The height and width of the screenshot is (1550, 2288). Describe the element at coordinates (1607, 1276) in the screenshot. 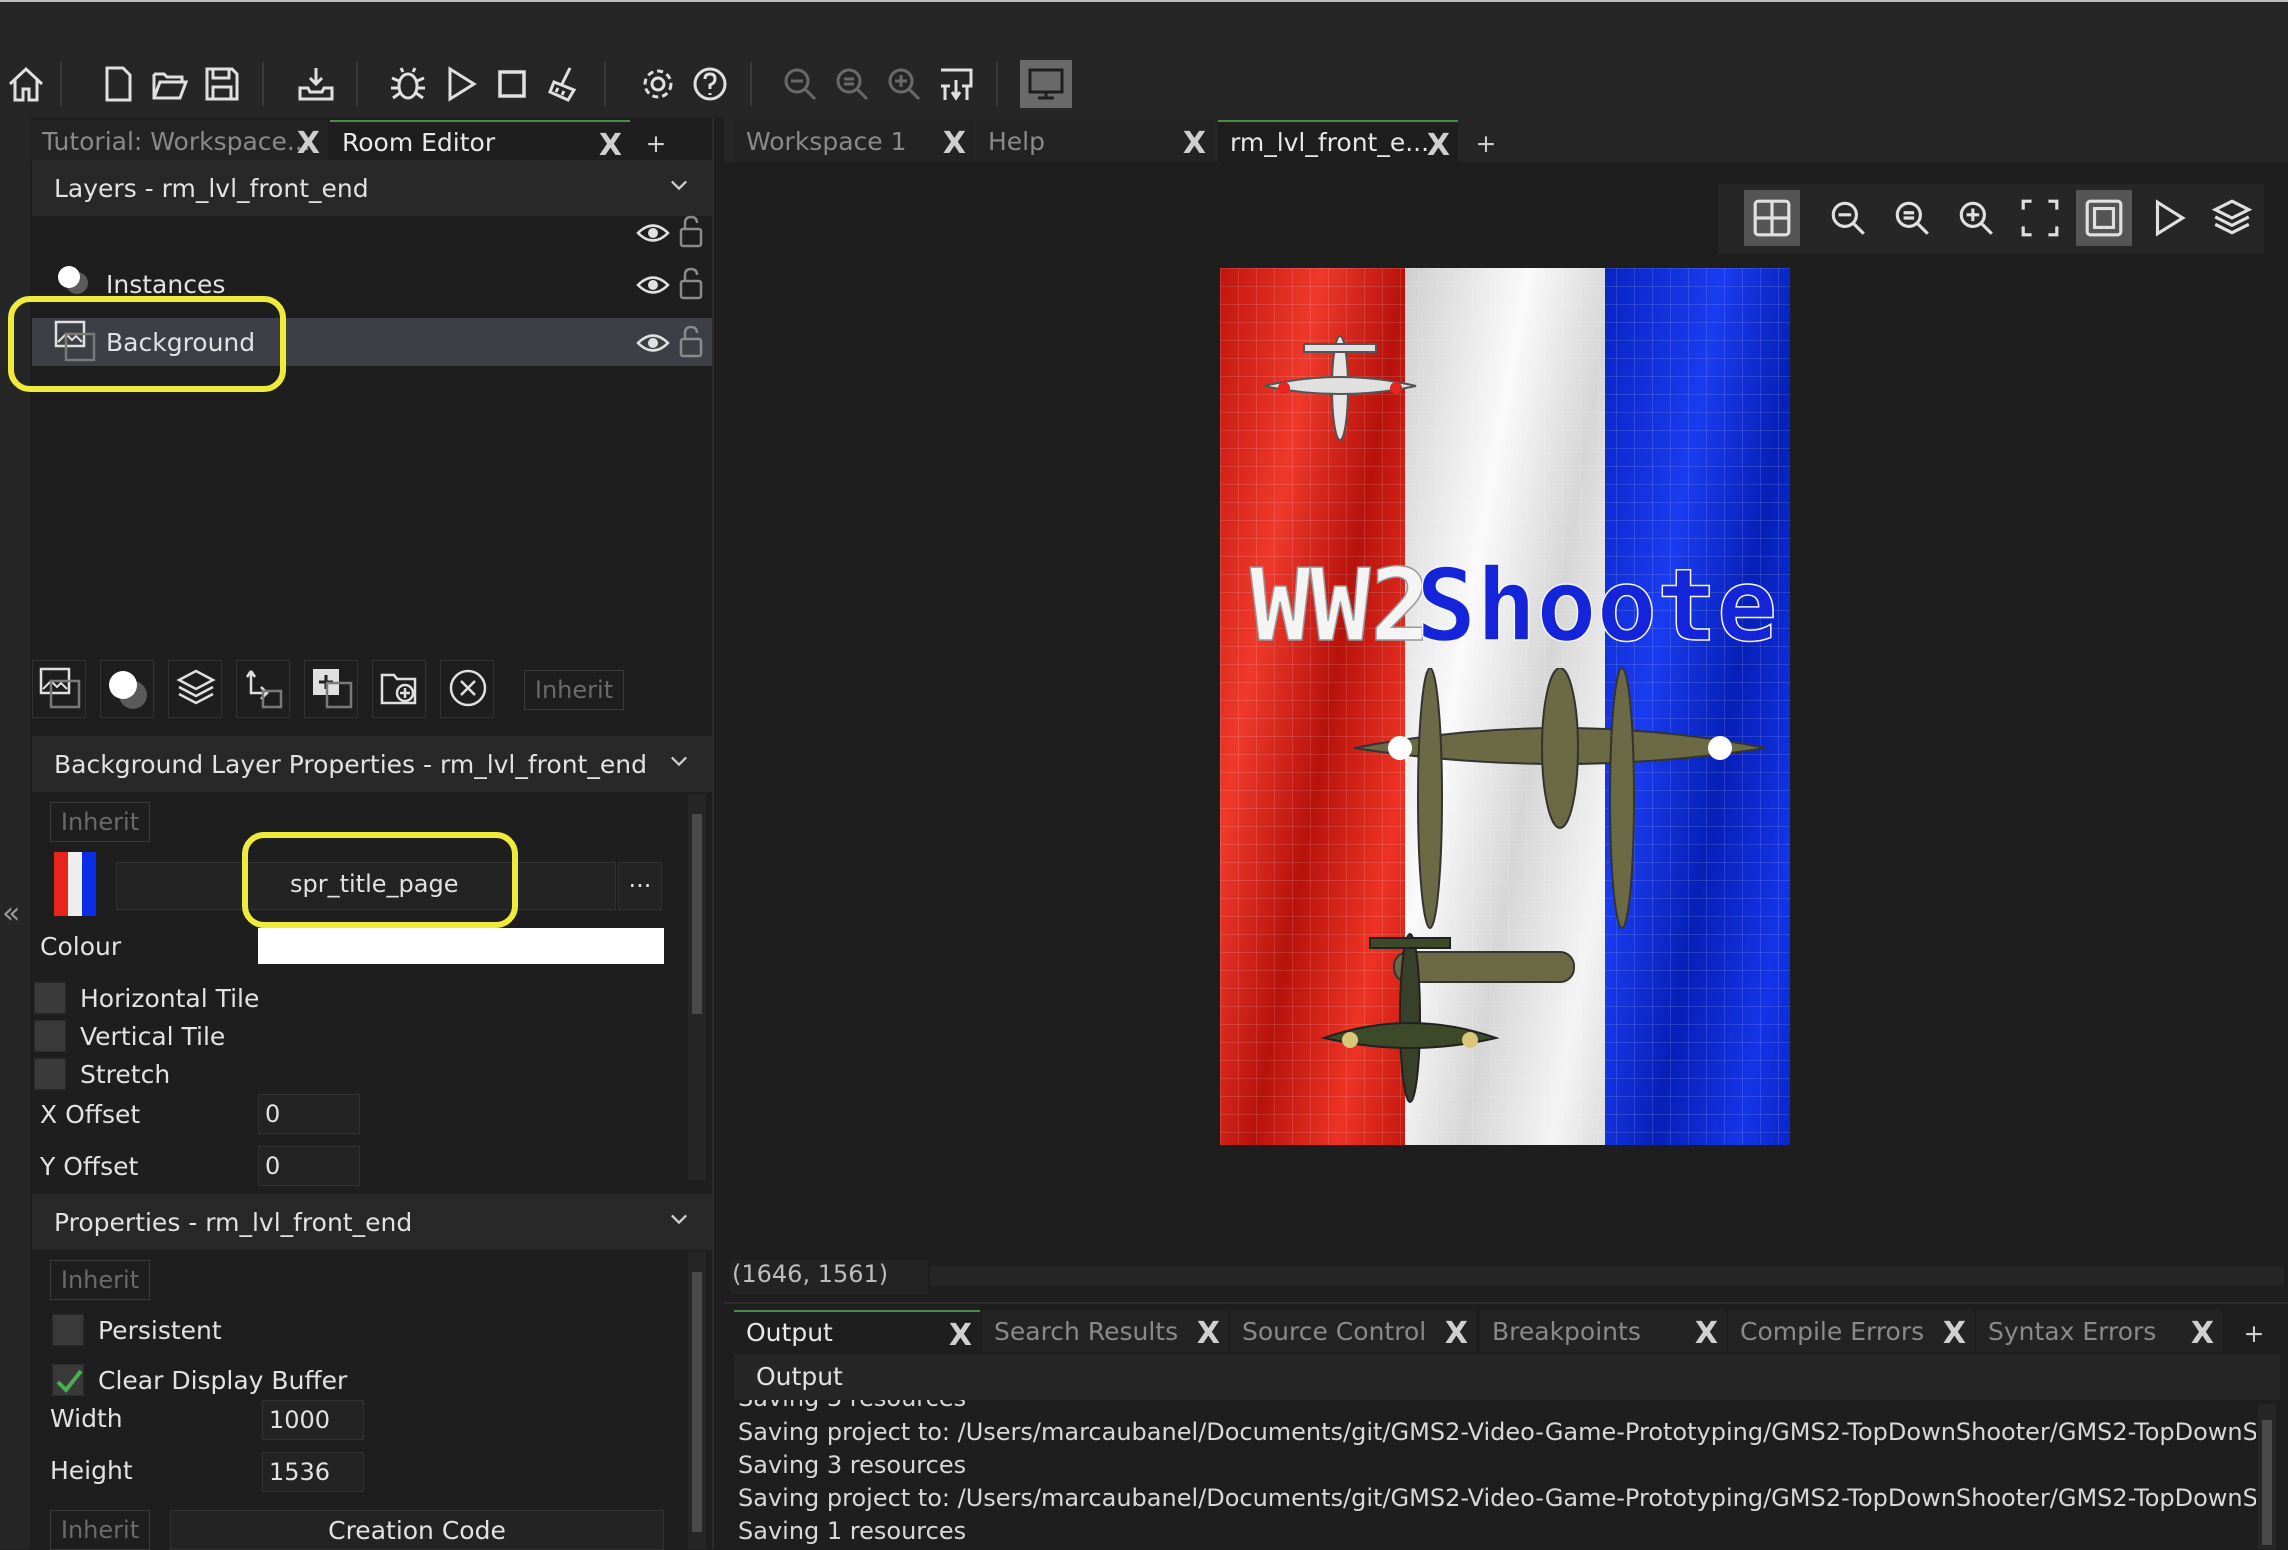

I see `room-hscrollbar` at that location.